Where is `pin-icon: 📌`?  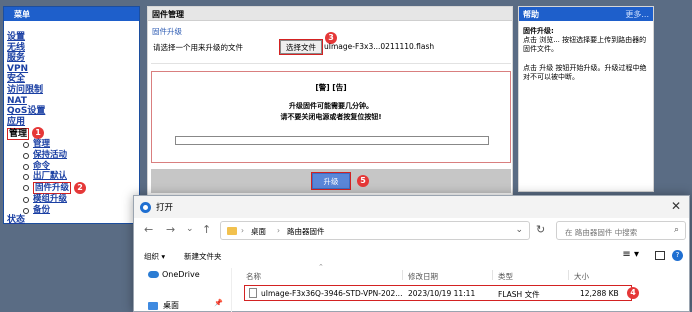
pin-icon: 📌 is located at coordinates (218, 303).